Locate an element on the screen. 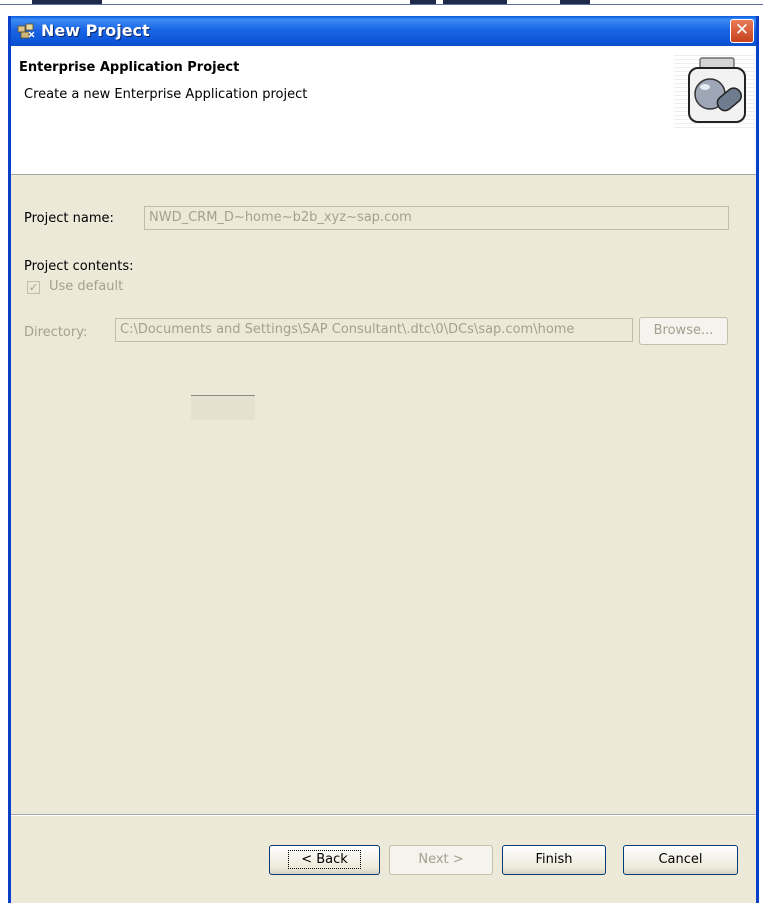 This screenshot has width=763, height=903. project-name-field: NWD_CRM_D~home~b2b_xyz~sap.com is located at coordinates (436, 218).